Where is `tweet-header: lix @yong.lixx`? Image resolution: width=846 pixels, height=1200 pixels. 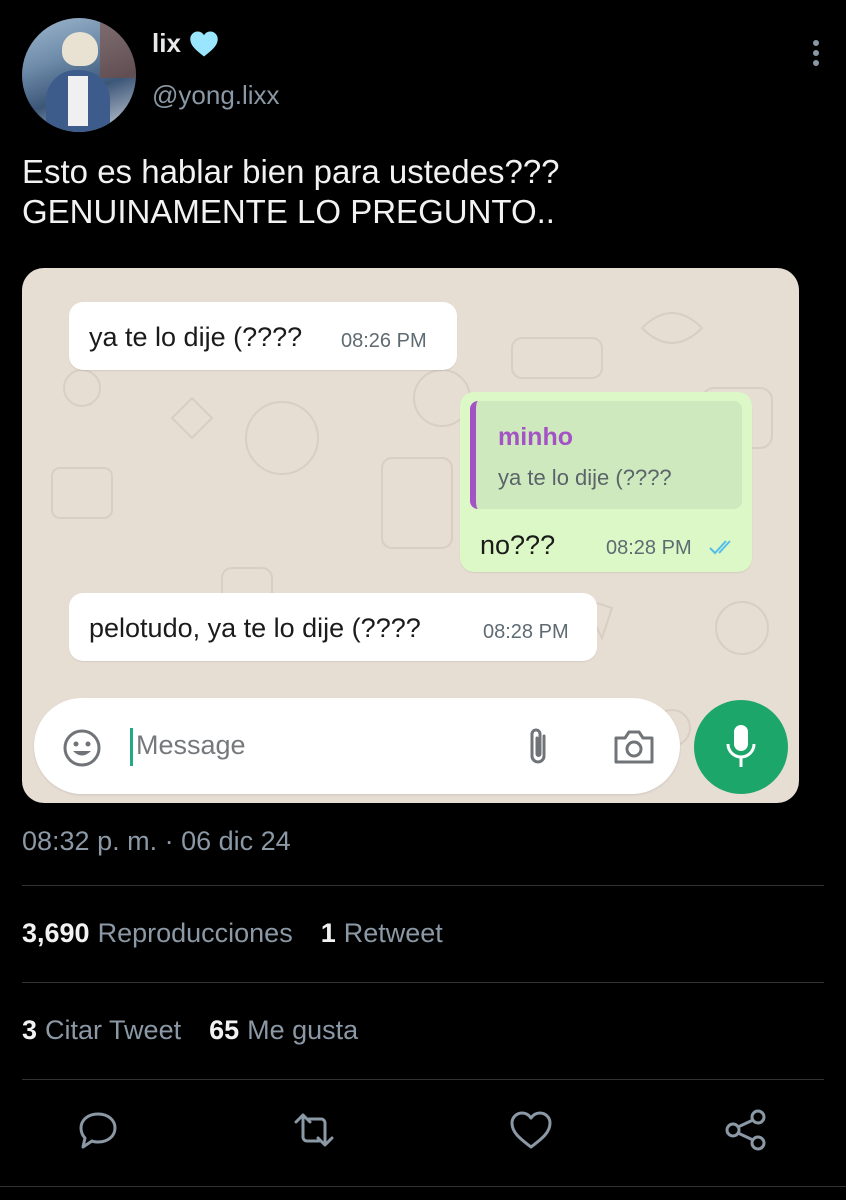
tweet-header: lix @yong.lixx is located at coordinates (422, 75).